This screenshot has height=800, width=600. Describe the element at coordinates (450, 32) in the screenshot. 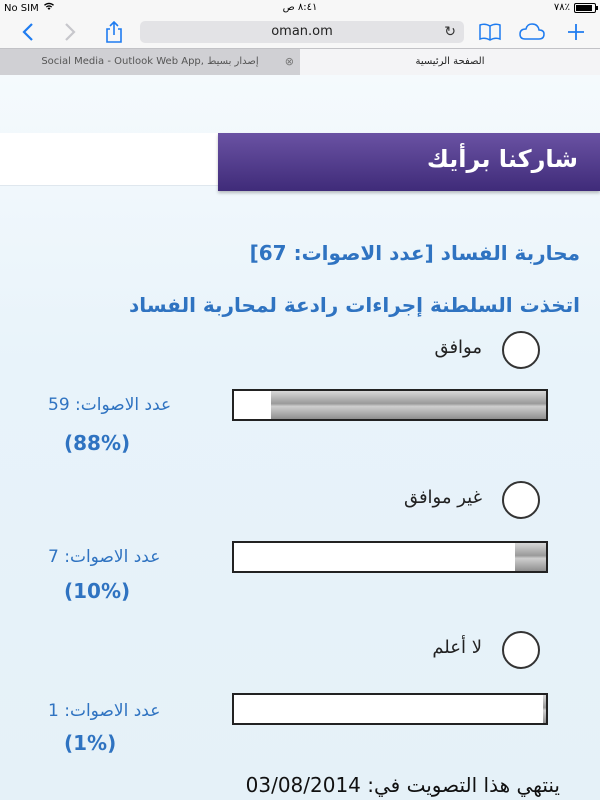

I see `reload-icon: ↻` at that location.